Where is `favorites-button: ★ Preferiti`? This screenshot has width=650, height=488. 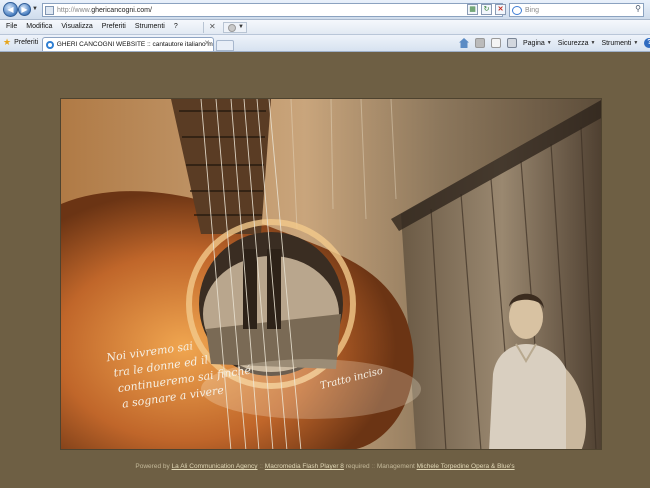
favorites-button: ★ Preferiti is located at coordinates (20, 42).